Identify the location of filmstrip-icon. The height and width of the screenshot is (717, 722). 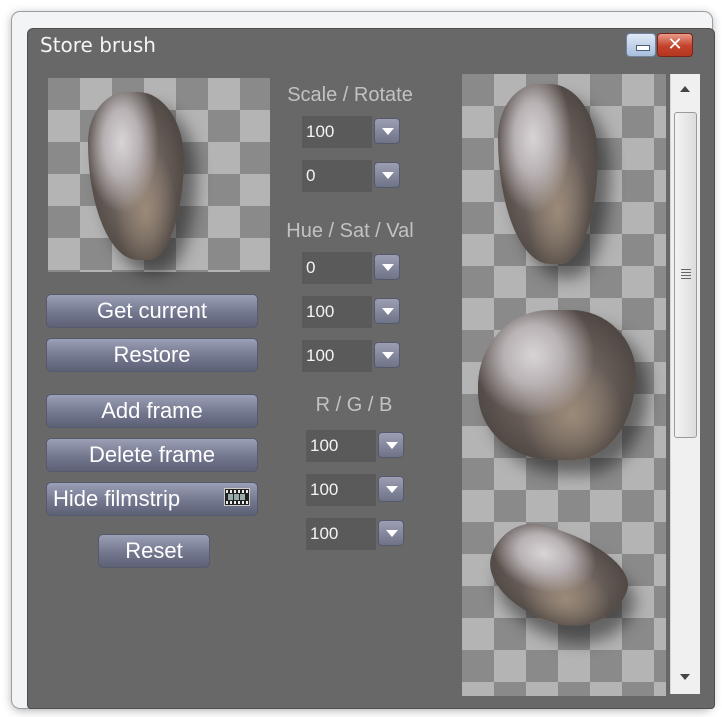
(237, 497).